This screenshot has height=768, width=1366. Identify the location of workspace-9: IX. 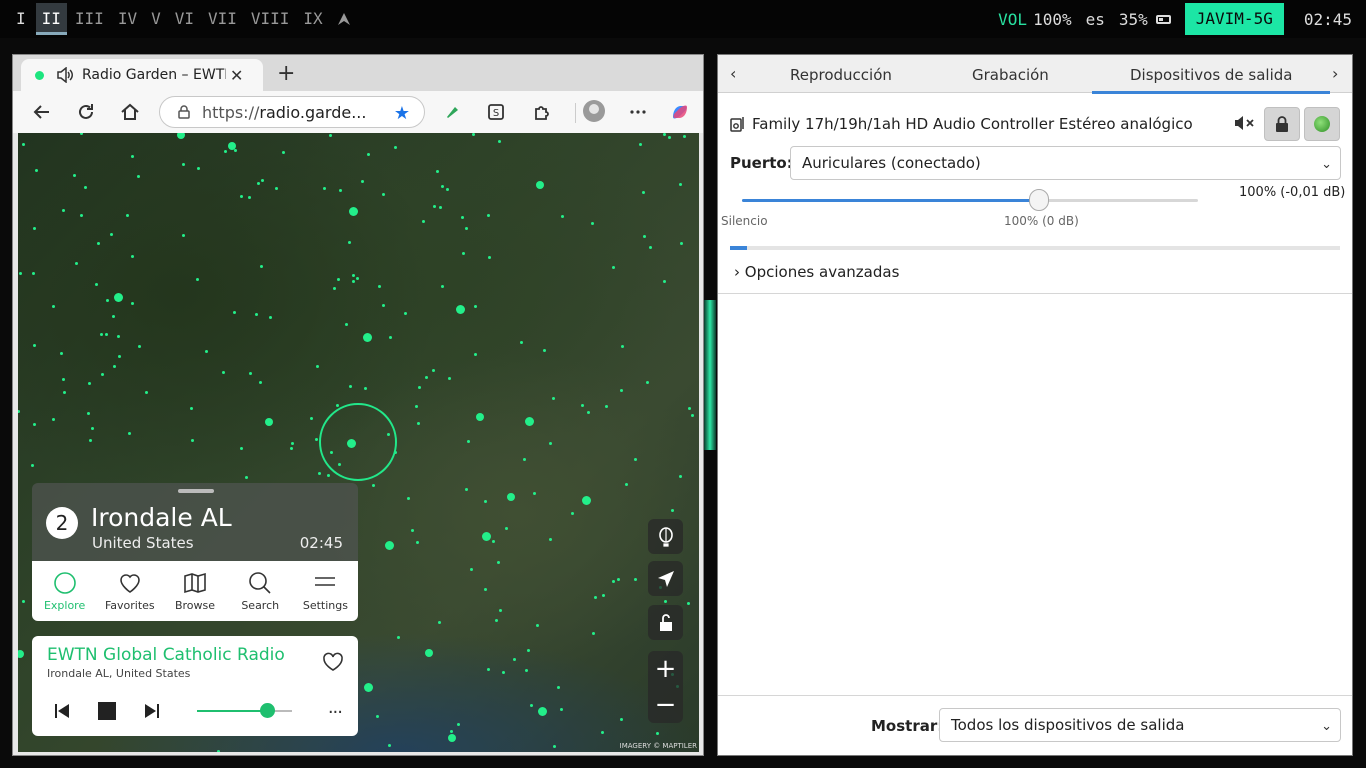
(312, 19).